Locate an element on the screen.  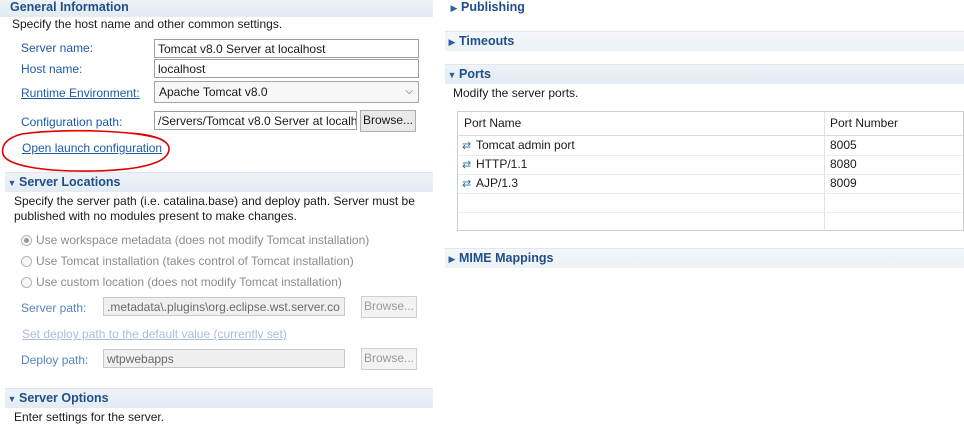
radio-selected-icon is located at coordinates (26, 240).